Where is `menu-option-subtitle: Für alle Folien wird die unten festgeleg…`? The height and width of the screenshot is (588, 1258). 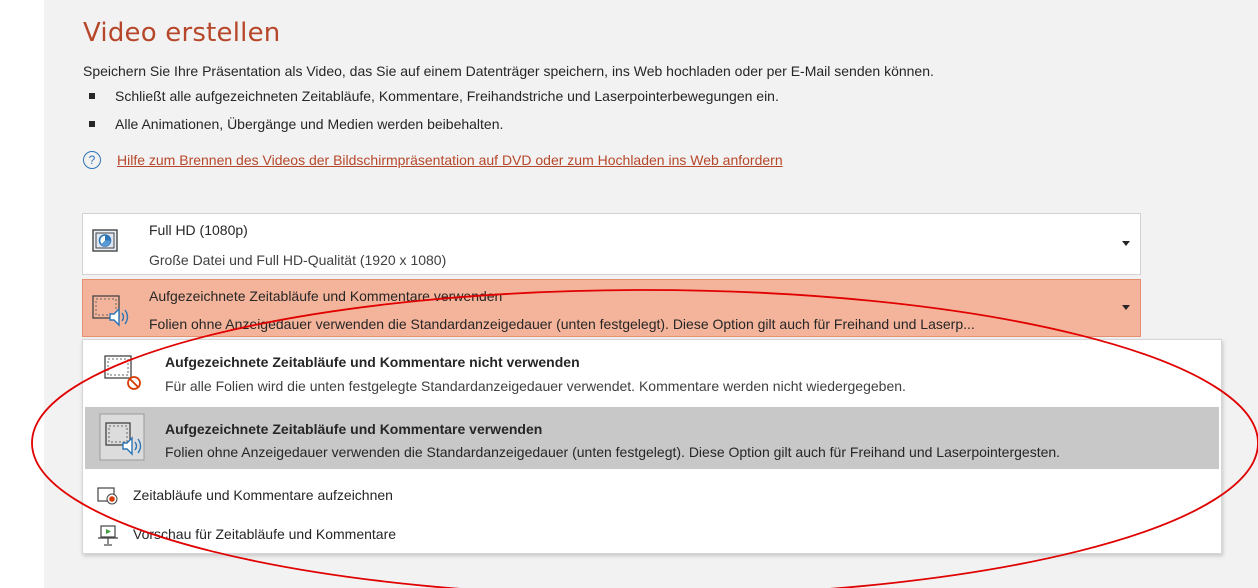
menu-option-subtitle: Für alle Folien wird die unten festgeleg… is located at coordinates (535, 386).